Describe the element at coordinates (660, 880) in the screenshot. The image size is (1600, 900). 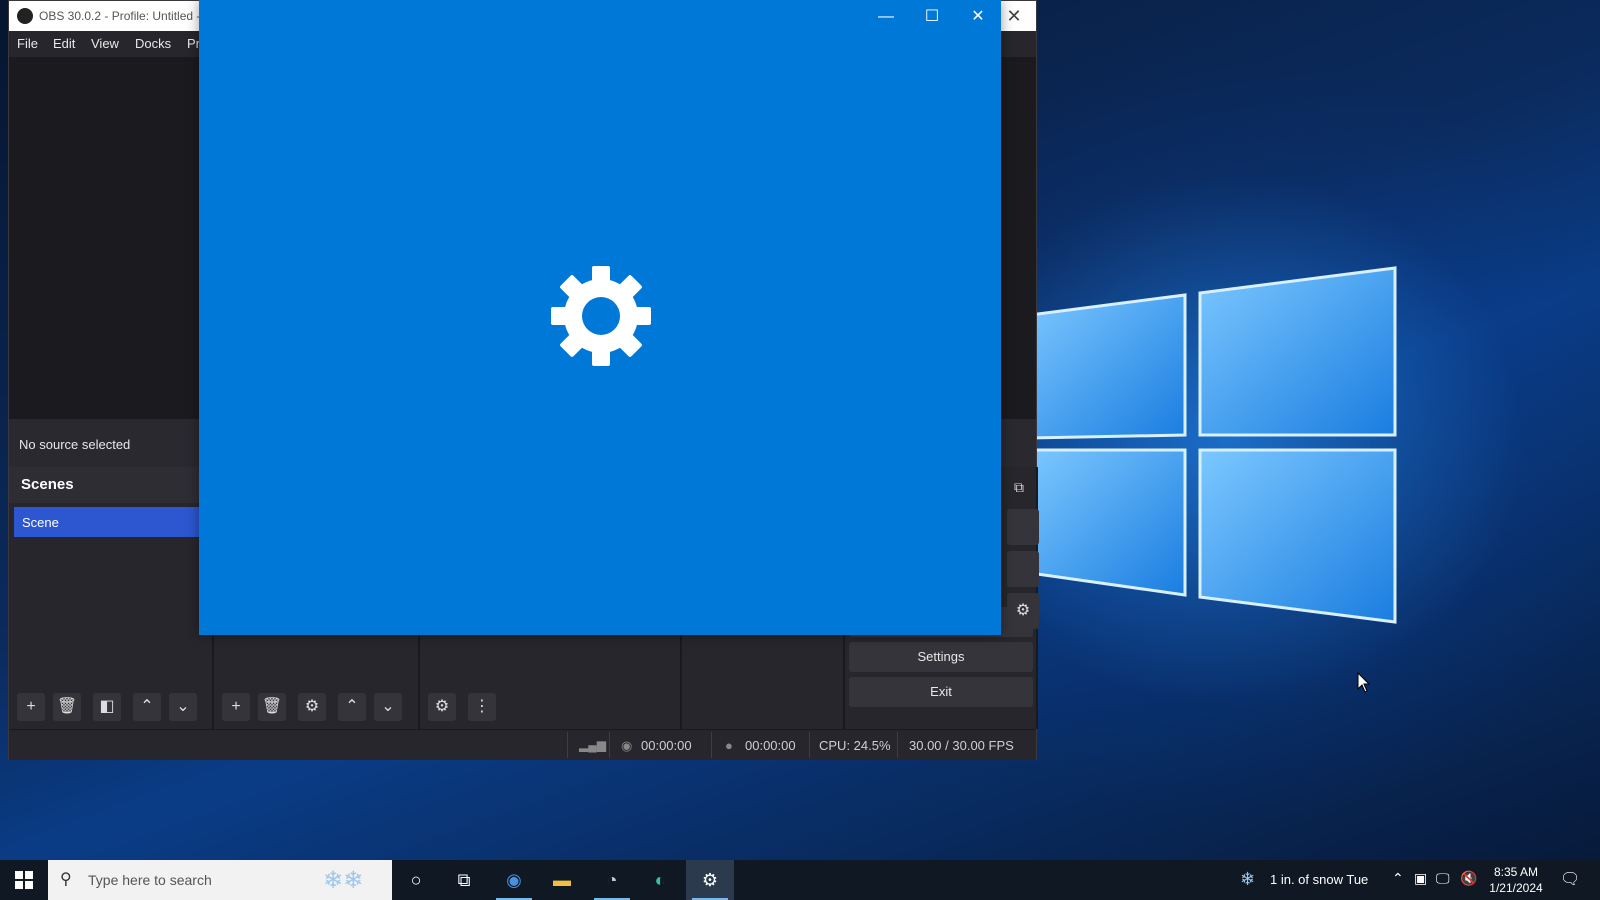
I see `edge-icon: ◐` at that location.